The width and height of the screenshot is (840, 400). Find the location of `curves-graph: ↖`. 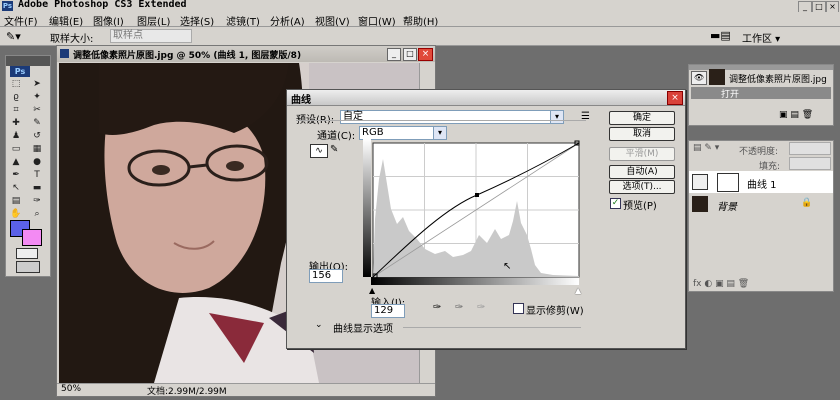

curves-graph: ↖ is located at coordinates (473, 212).